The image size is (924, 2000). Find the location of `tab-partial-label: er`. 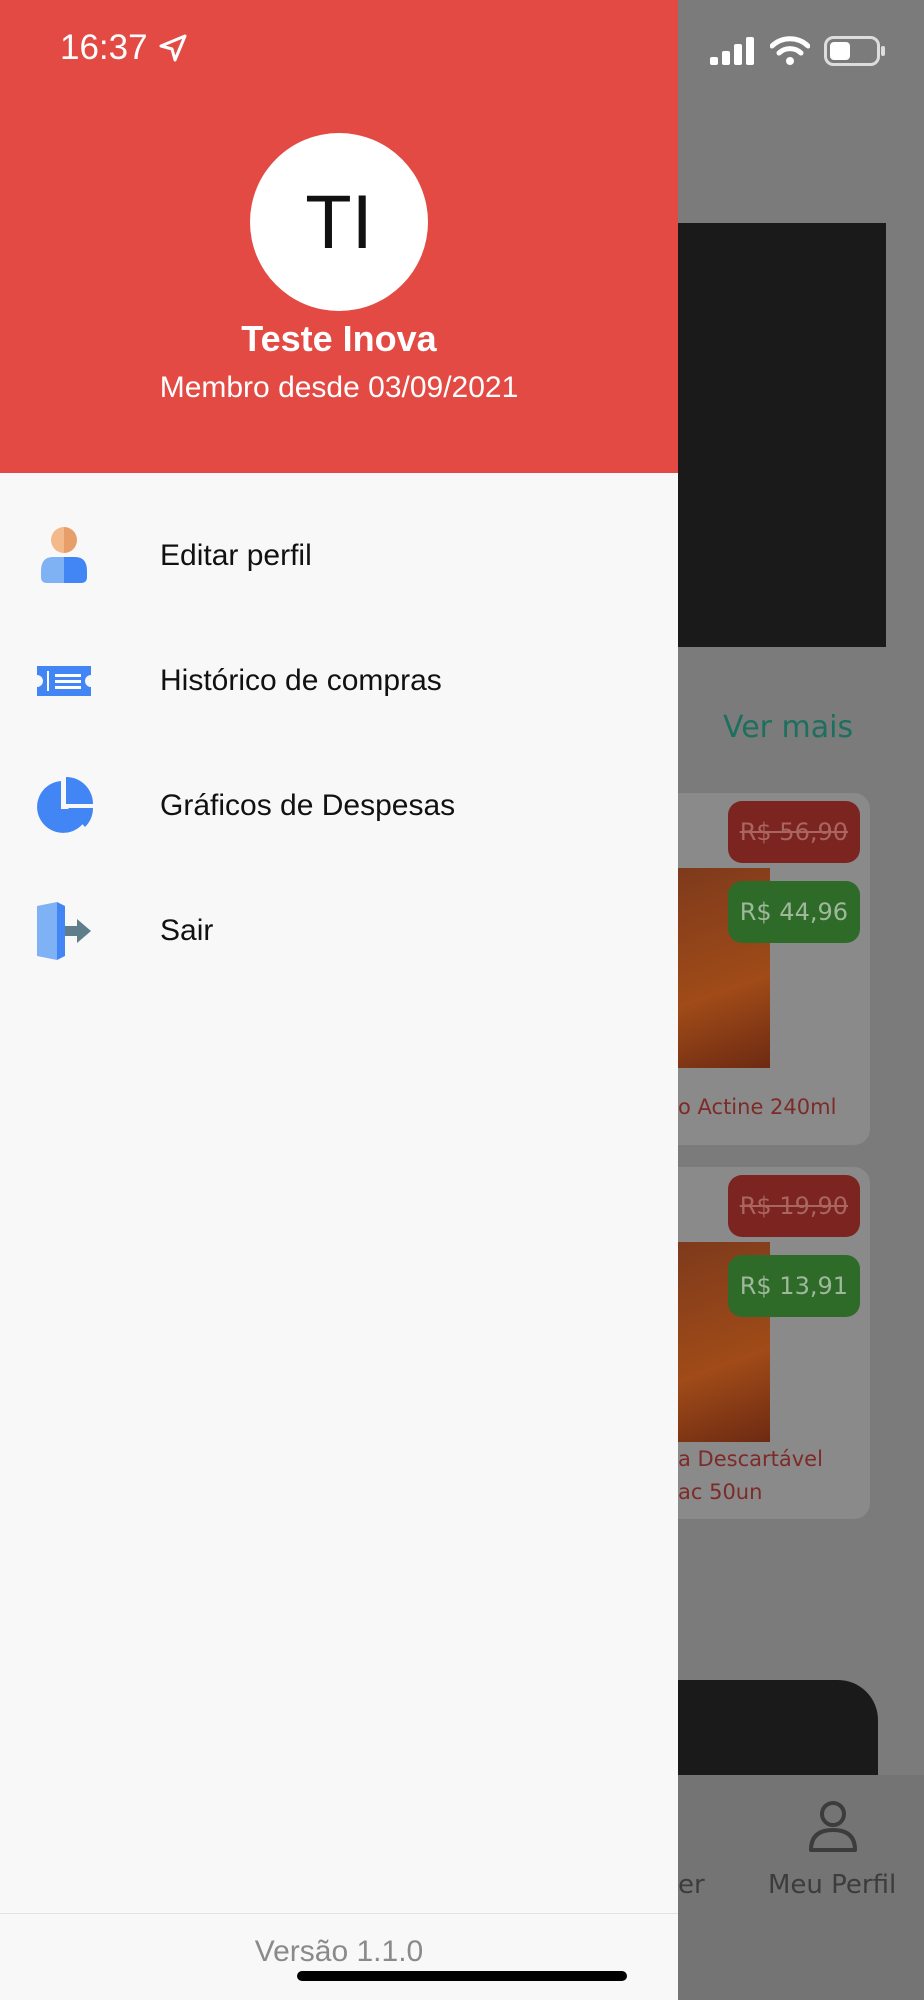

tab-partial-label: er is located at coordinates (691, 1885).